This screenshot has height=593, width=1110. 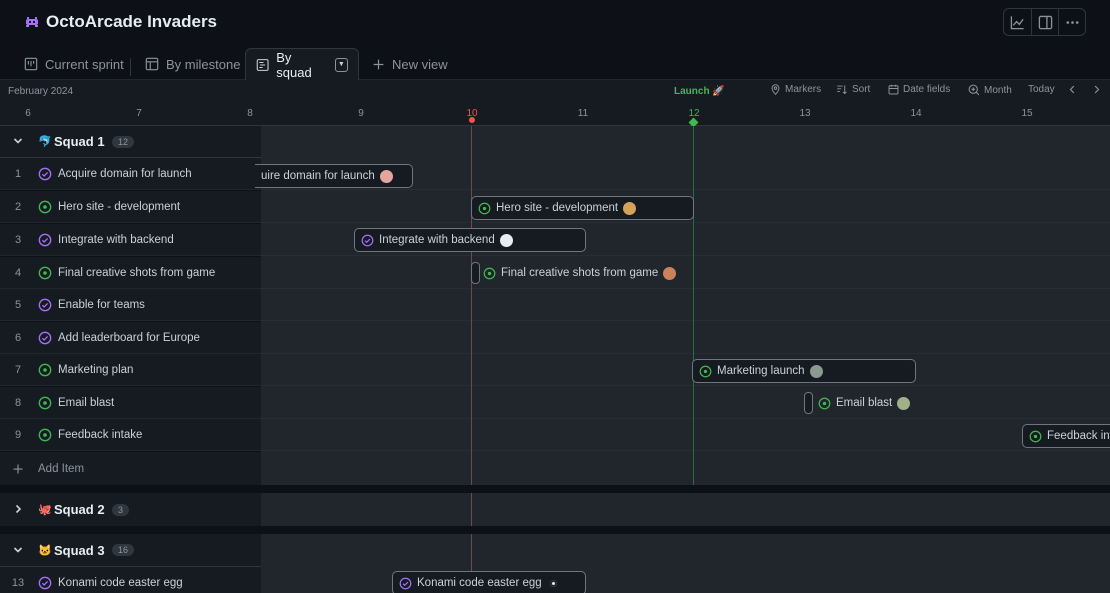 What do you see at coordinates (79, 509) in the screenshot?
I see `group-name: Squad 2` at bounding box center [79, 509].